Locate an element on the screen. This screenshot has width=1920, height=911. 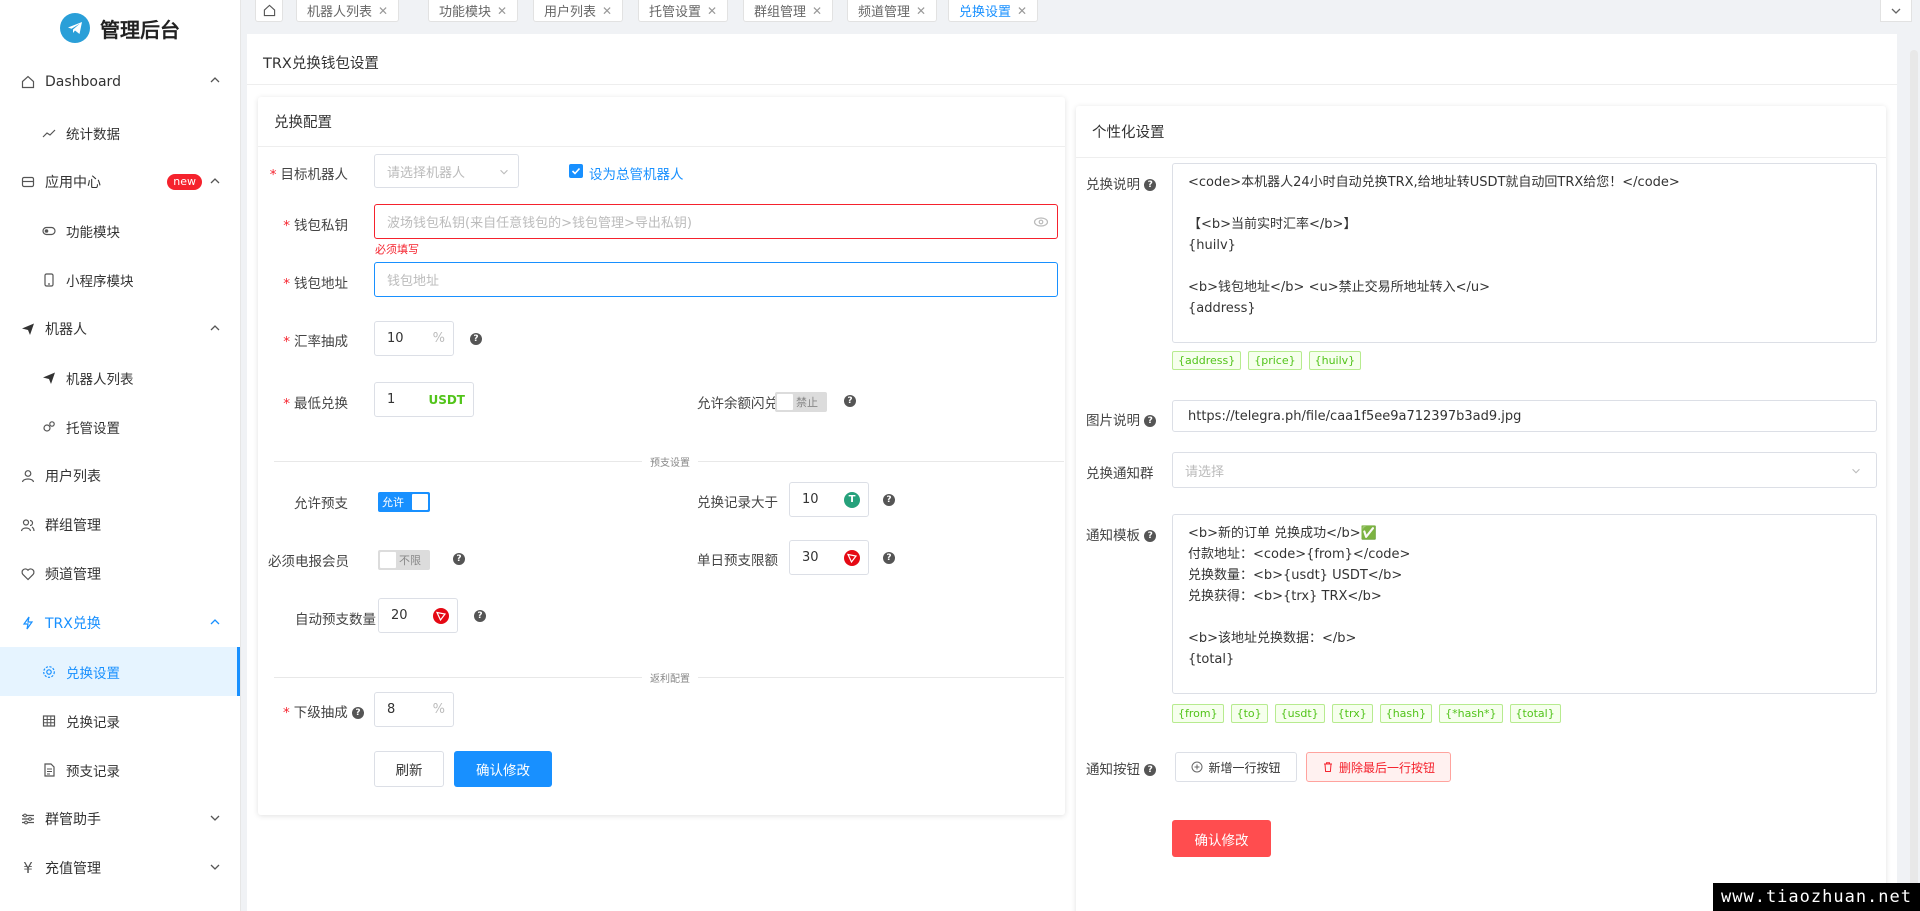
gears-icon is located at coordinates (49, 427).